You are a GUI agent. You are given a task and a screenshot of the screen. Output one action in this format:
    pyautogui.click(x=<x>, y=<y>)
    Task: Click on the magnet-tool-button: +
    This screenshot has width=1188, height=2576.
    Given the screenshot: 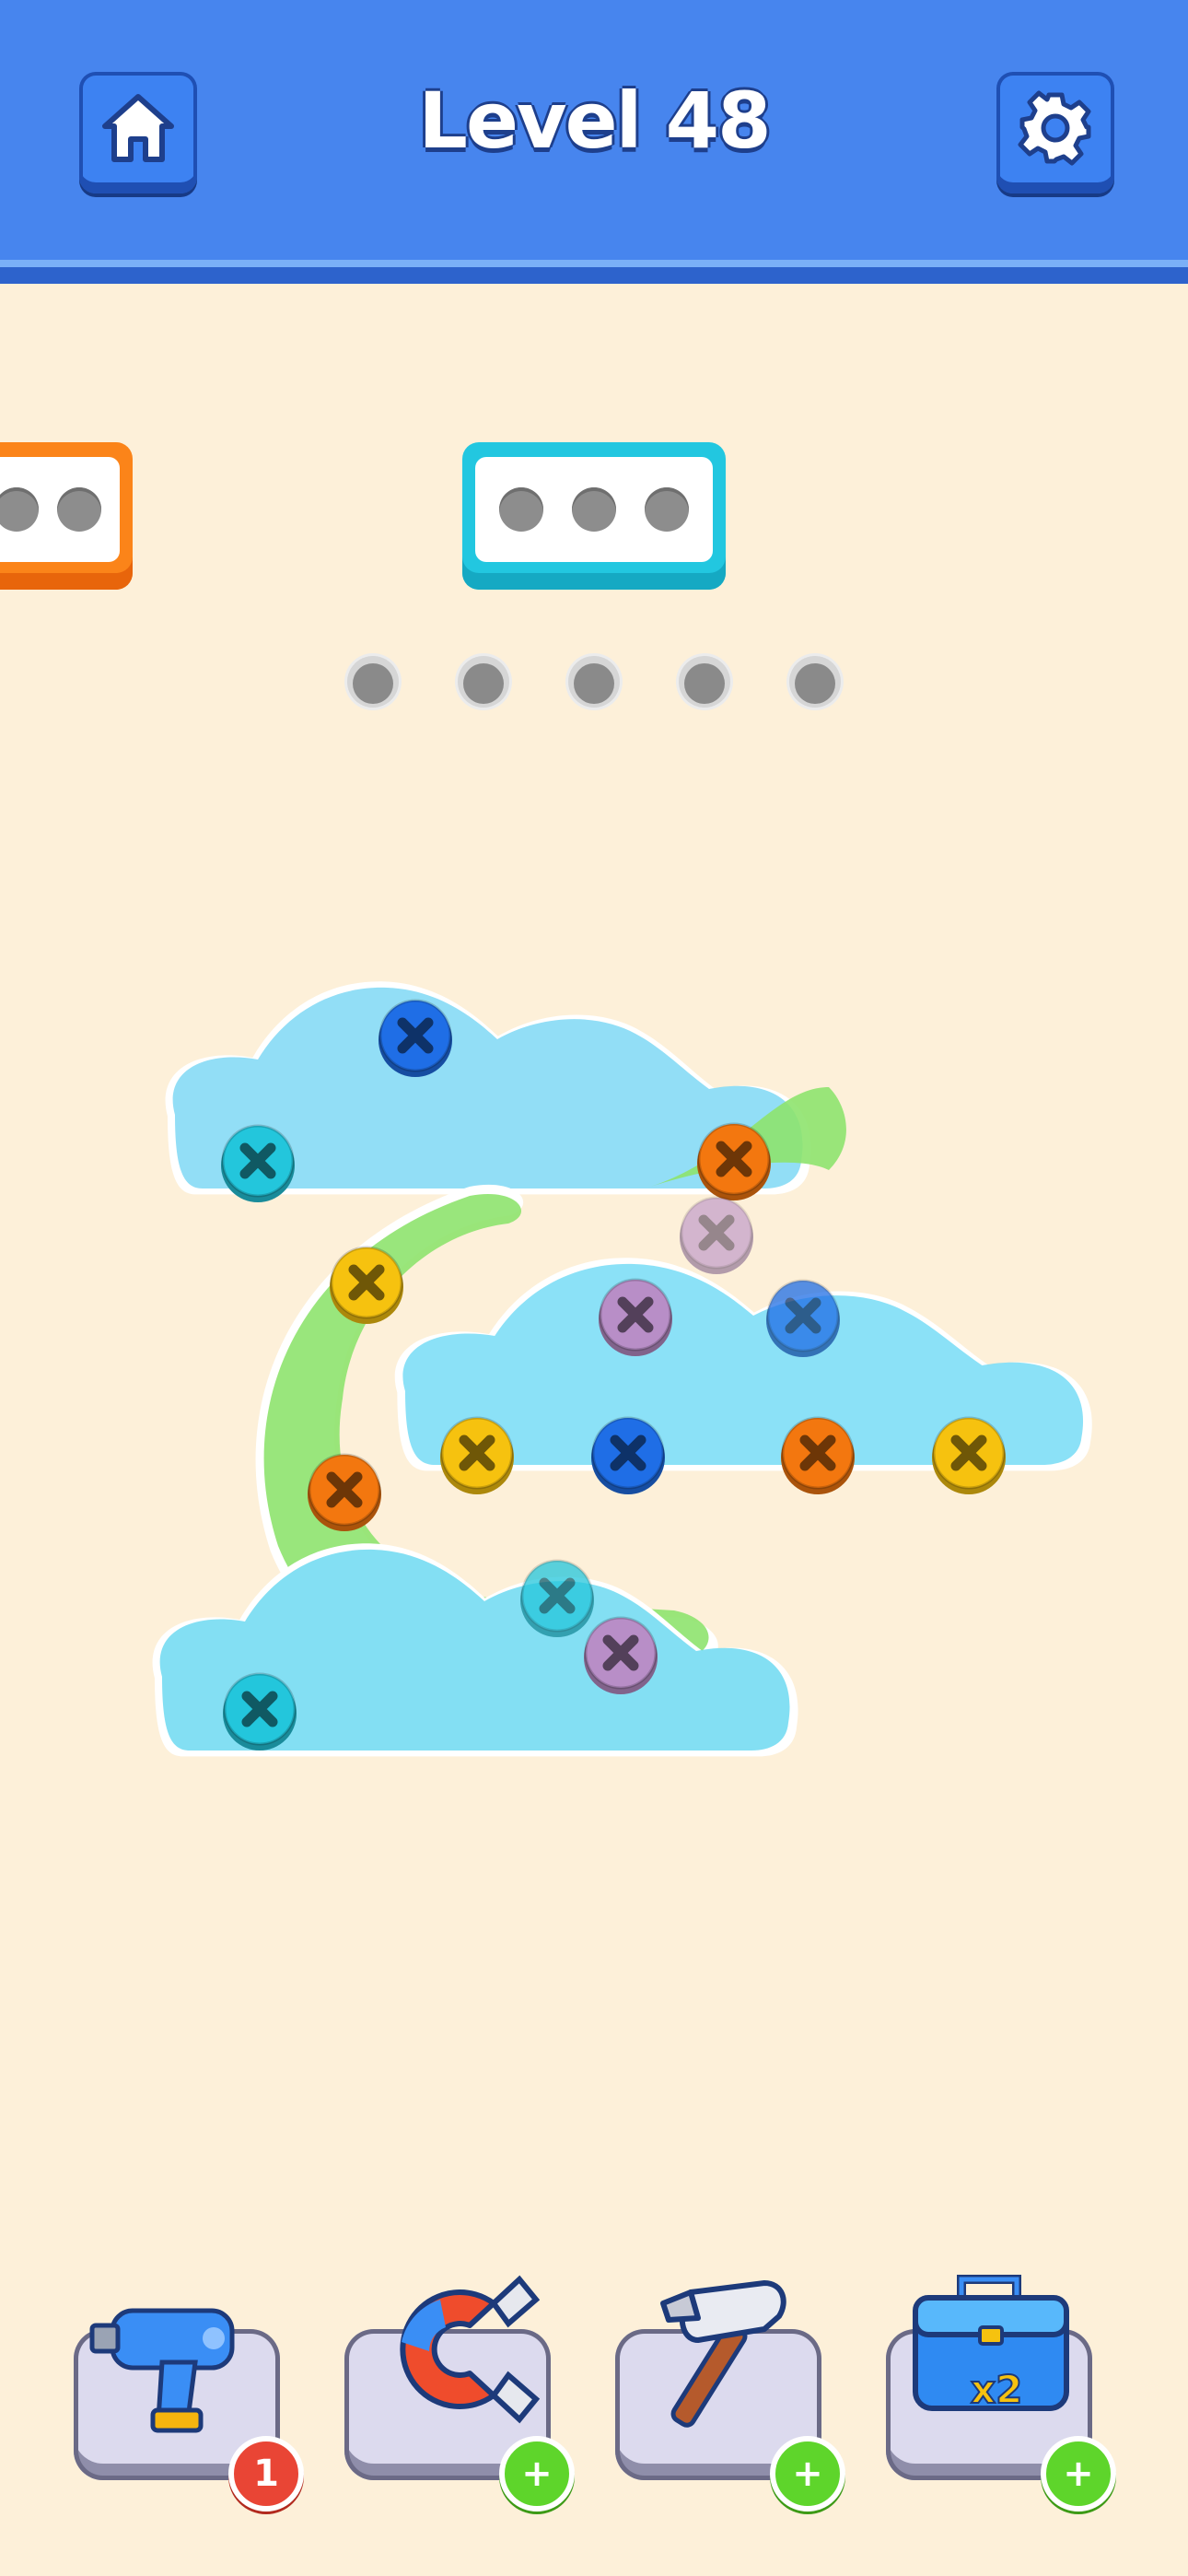 What is the action you would take?
    pyautogui.click(x=459, y=2393)
    